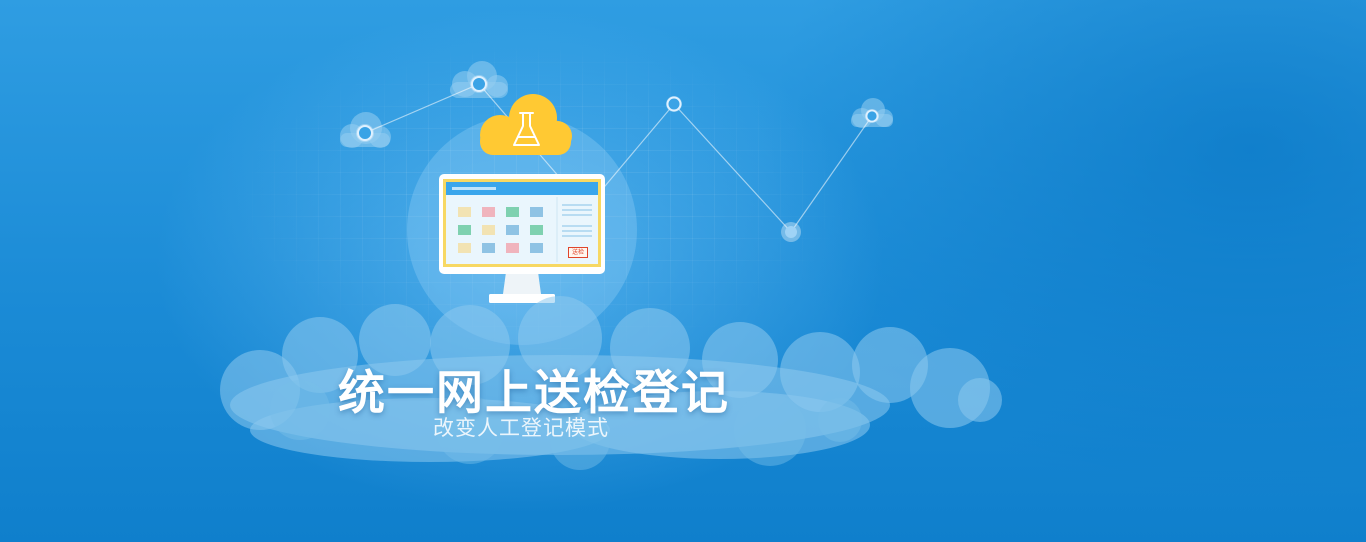 The height and width of the screenshot is (542, 1366). Describe the element at coordinates (578, 252) in the screenshot. I see `send-button: 送检` at that location.